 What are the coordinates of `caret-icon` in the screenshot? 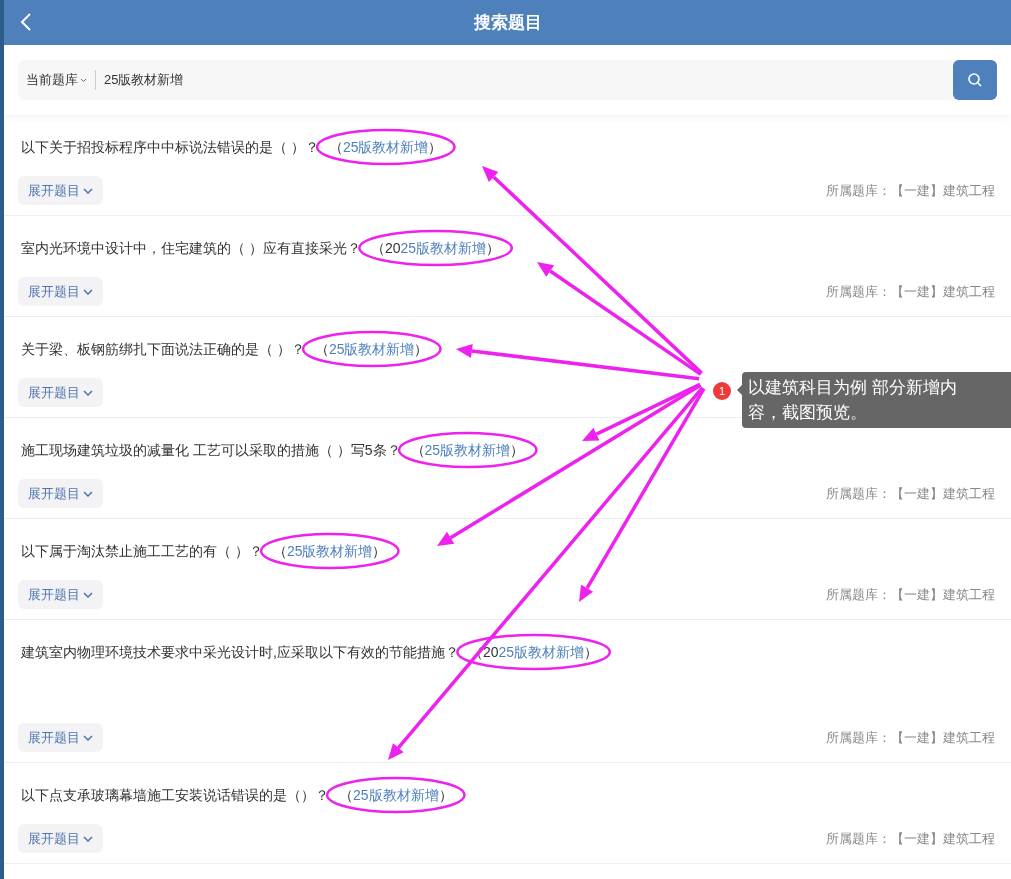 It's located at (83, 80).